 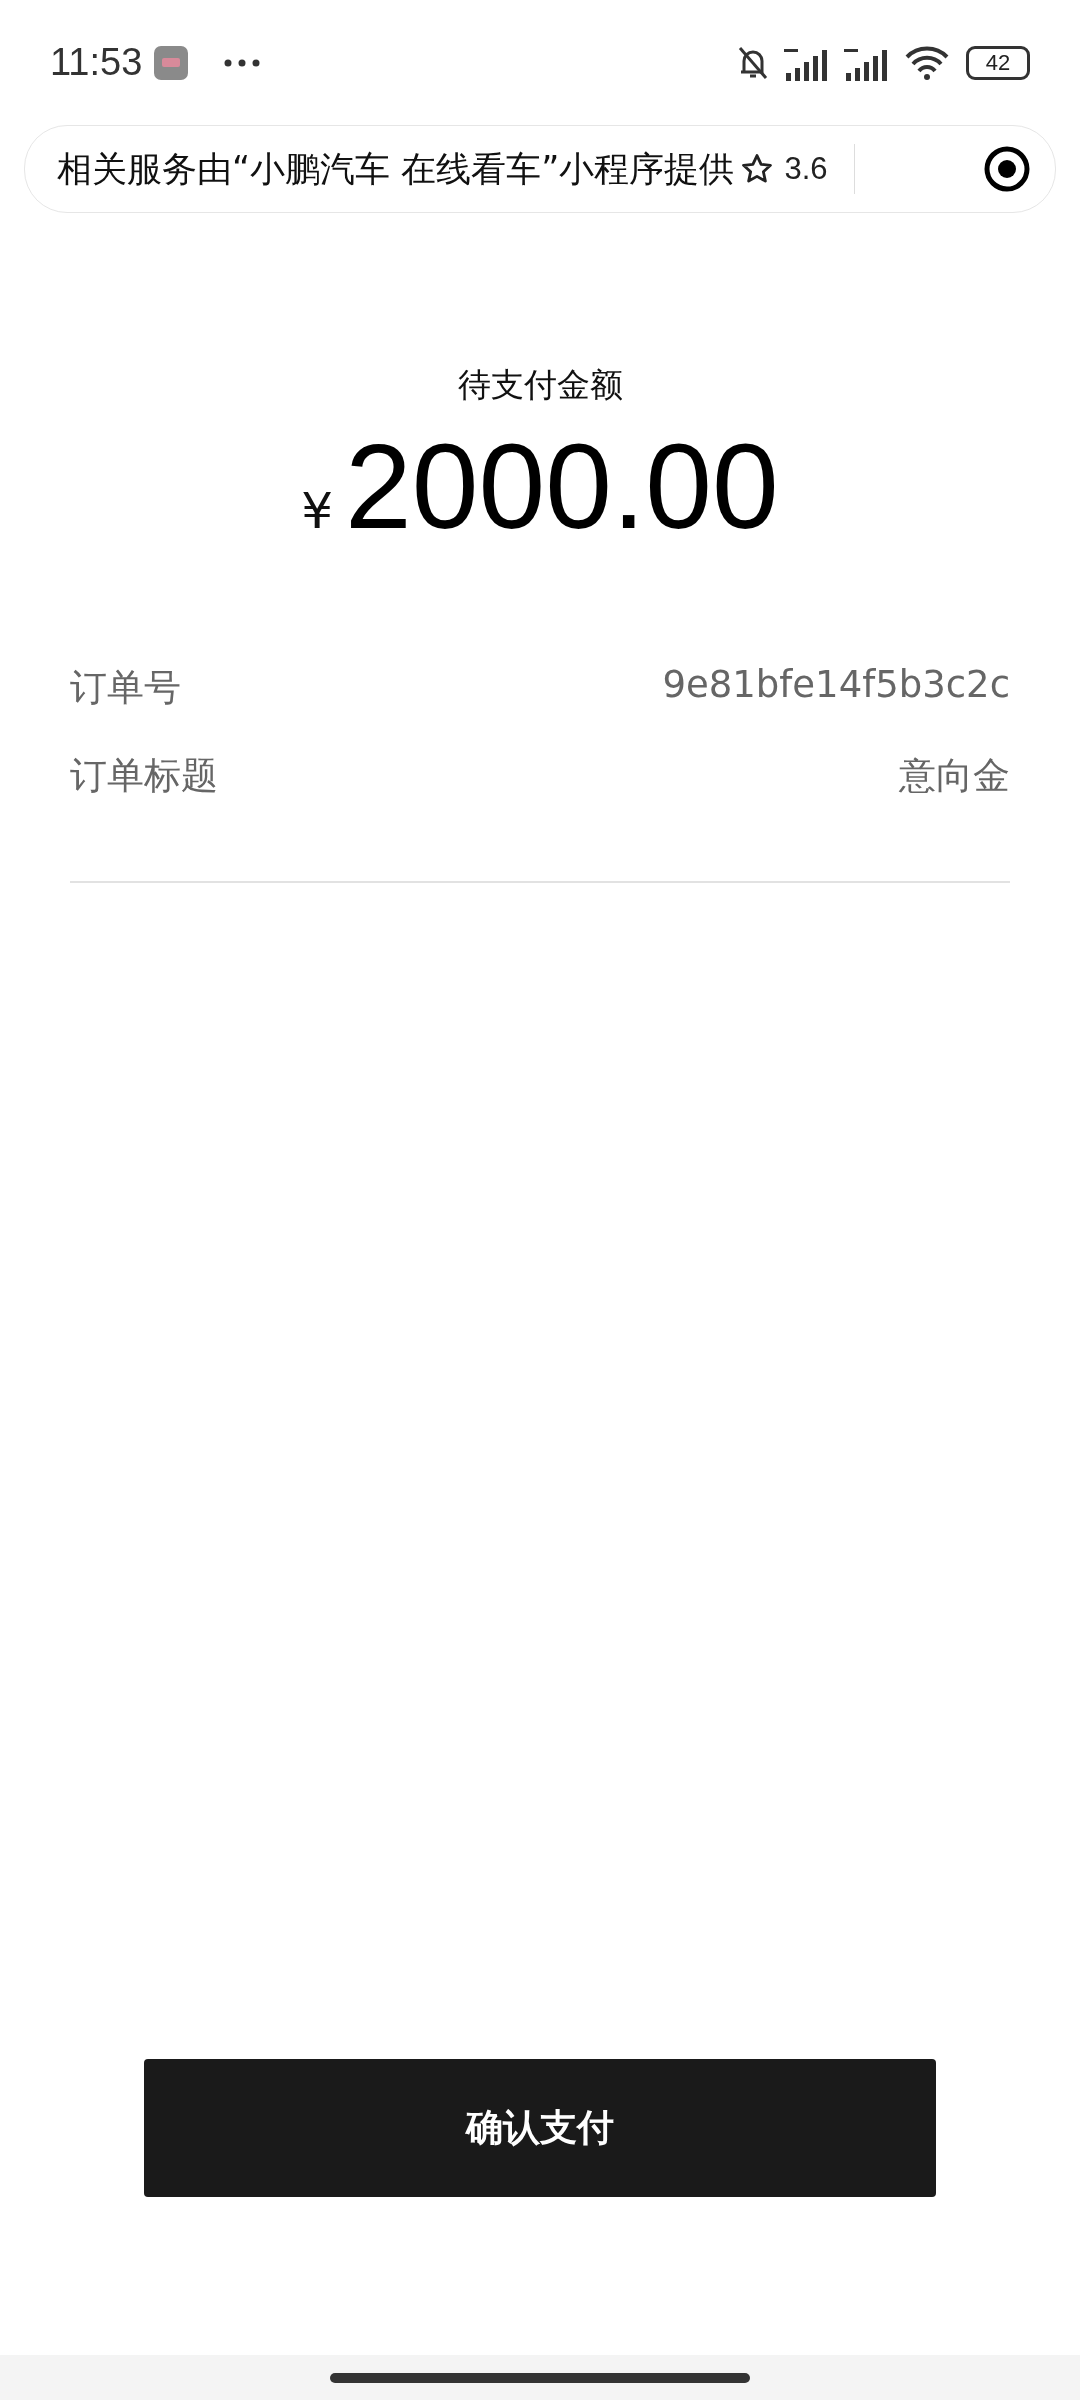 I want to click on rating-score: 3.6, so click(x=806, y=169).